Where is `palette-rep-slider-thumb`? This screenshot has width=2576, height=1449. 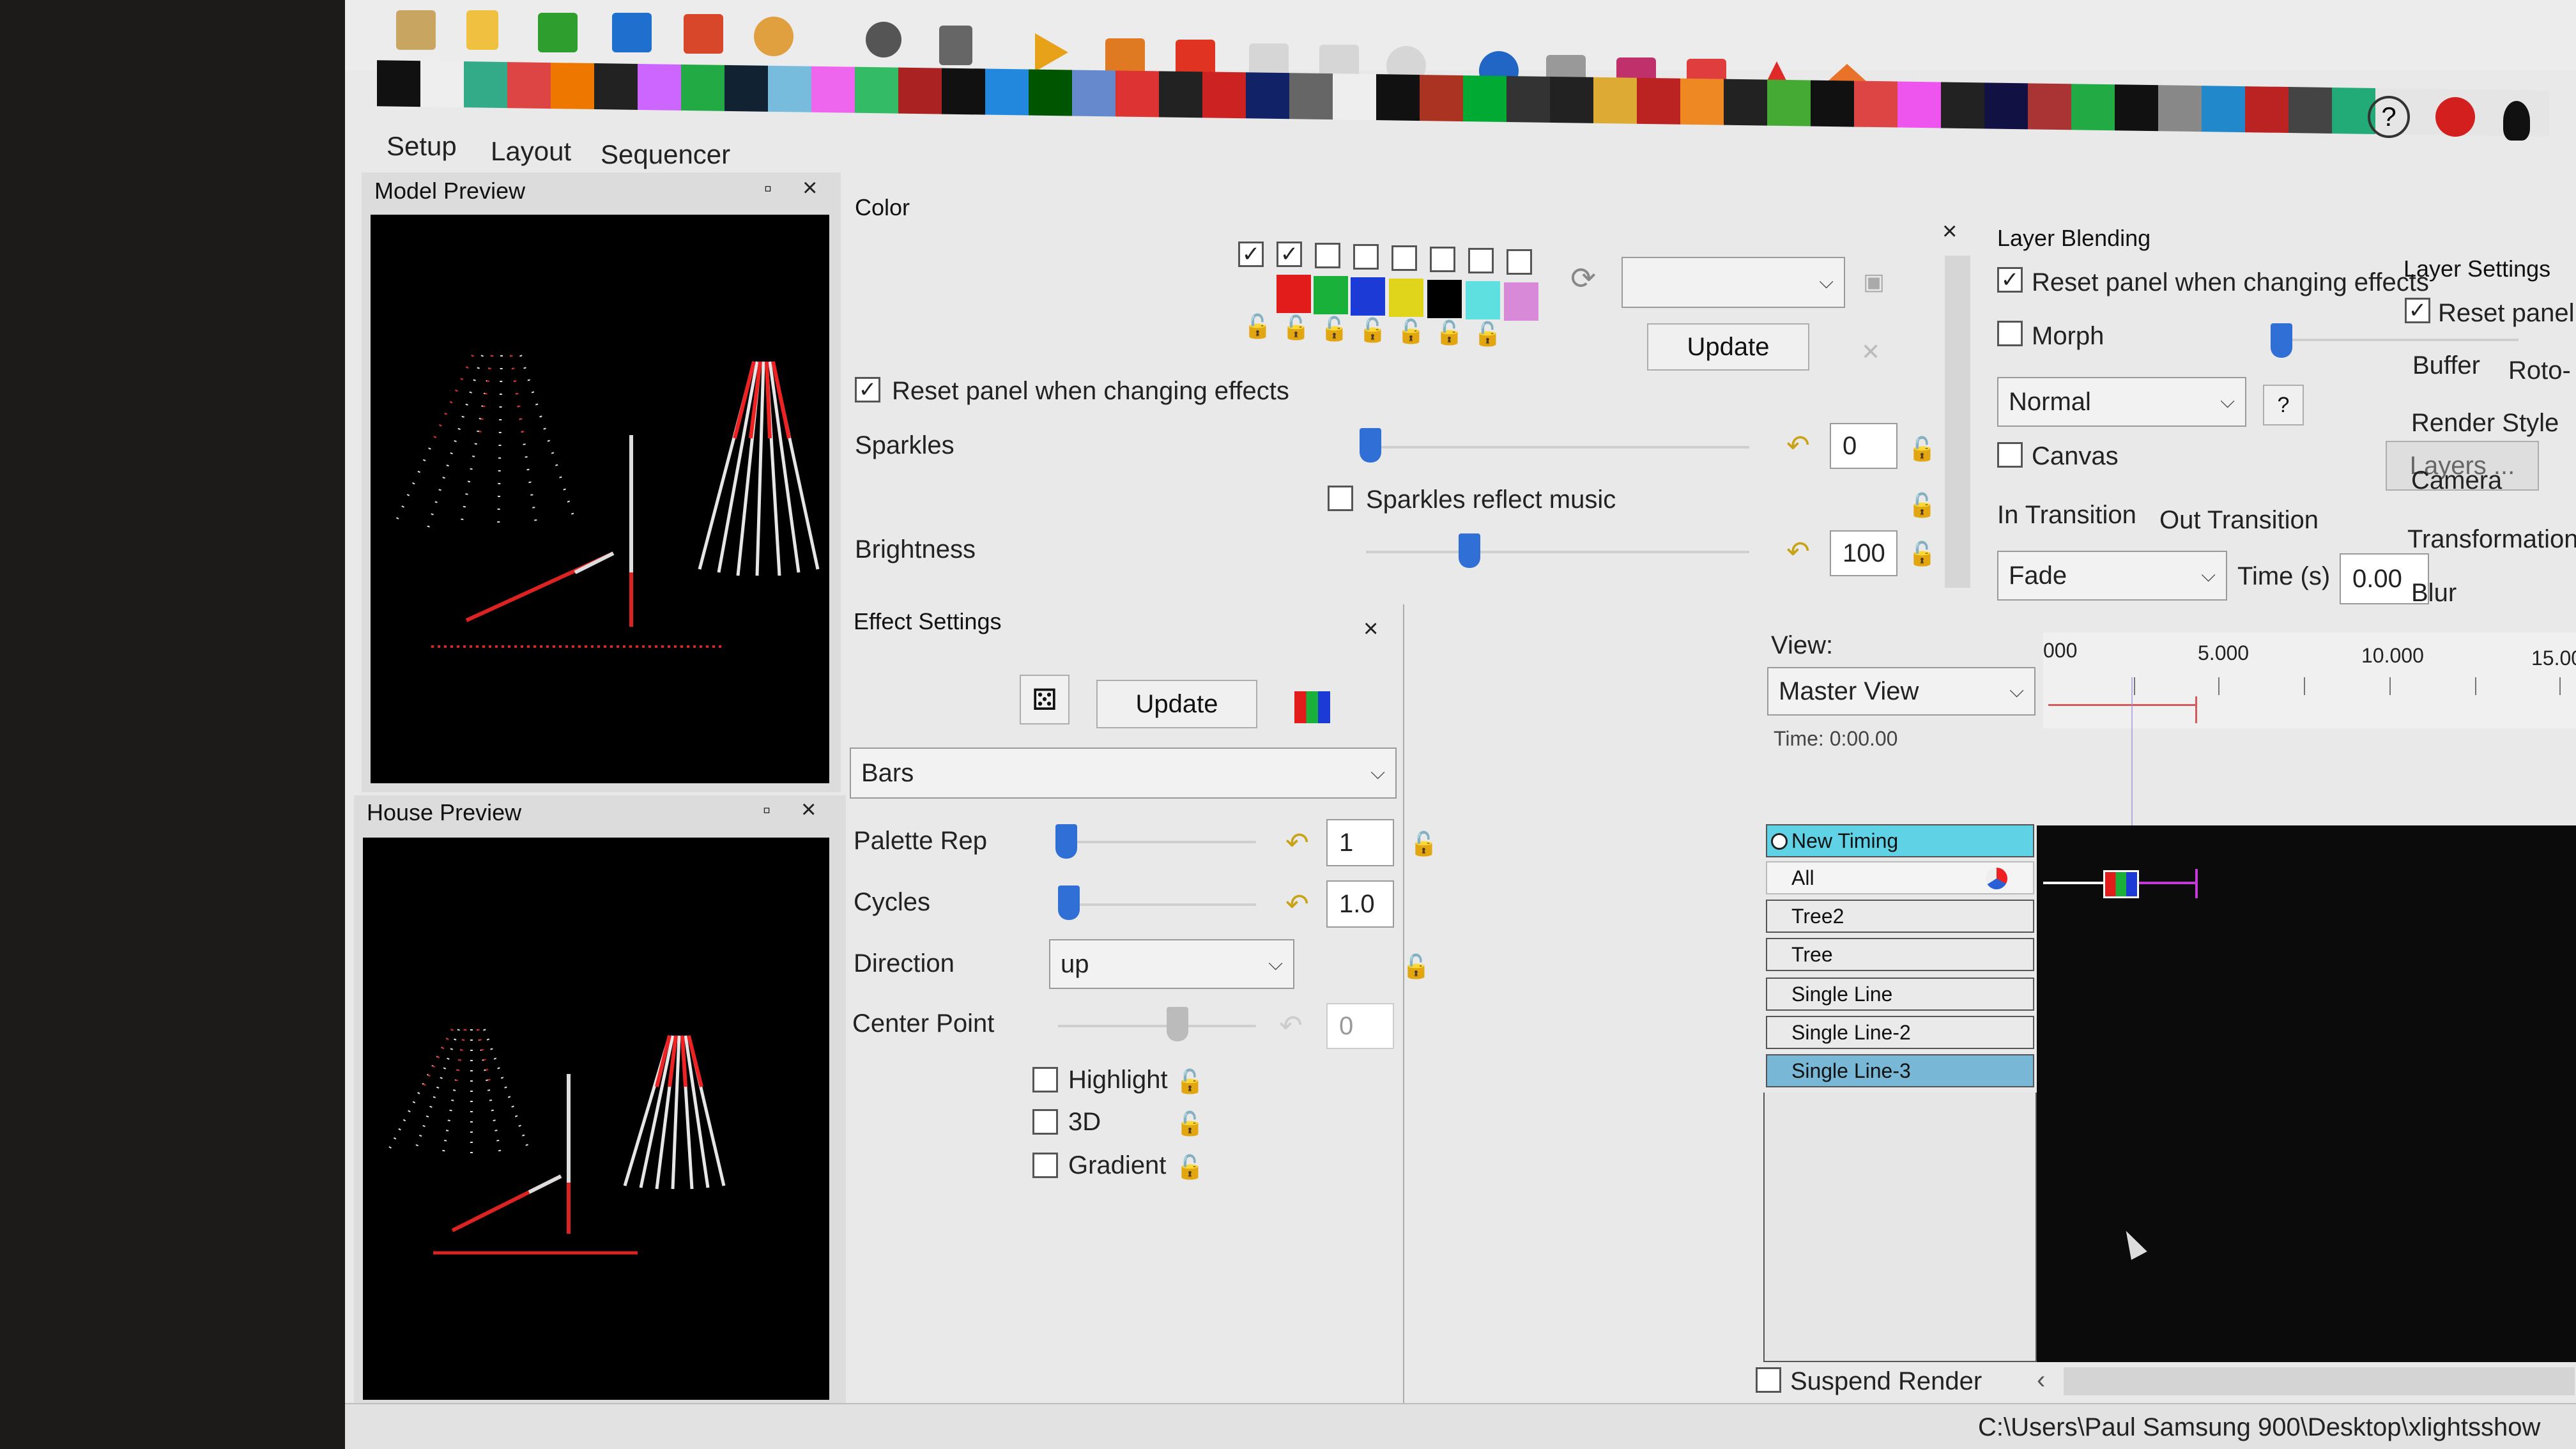
palette-rep-slider-thumb is located at coordinates (1066, 841).